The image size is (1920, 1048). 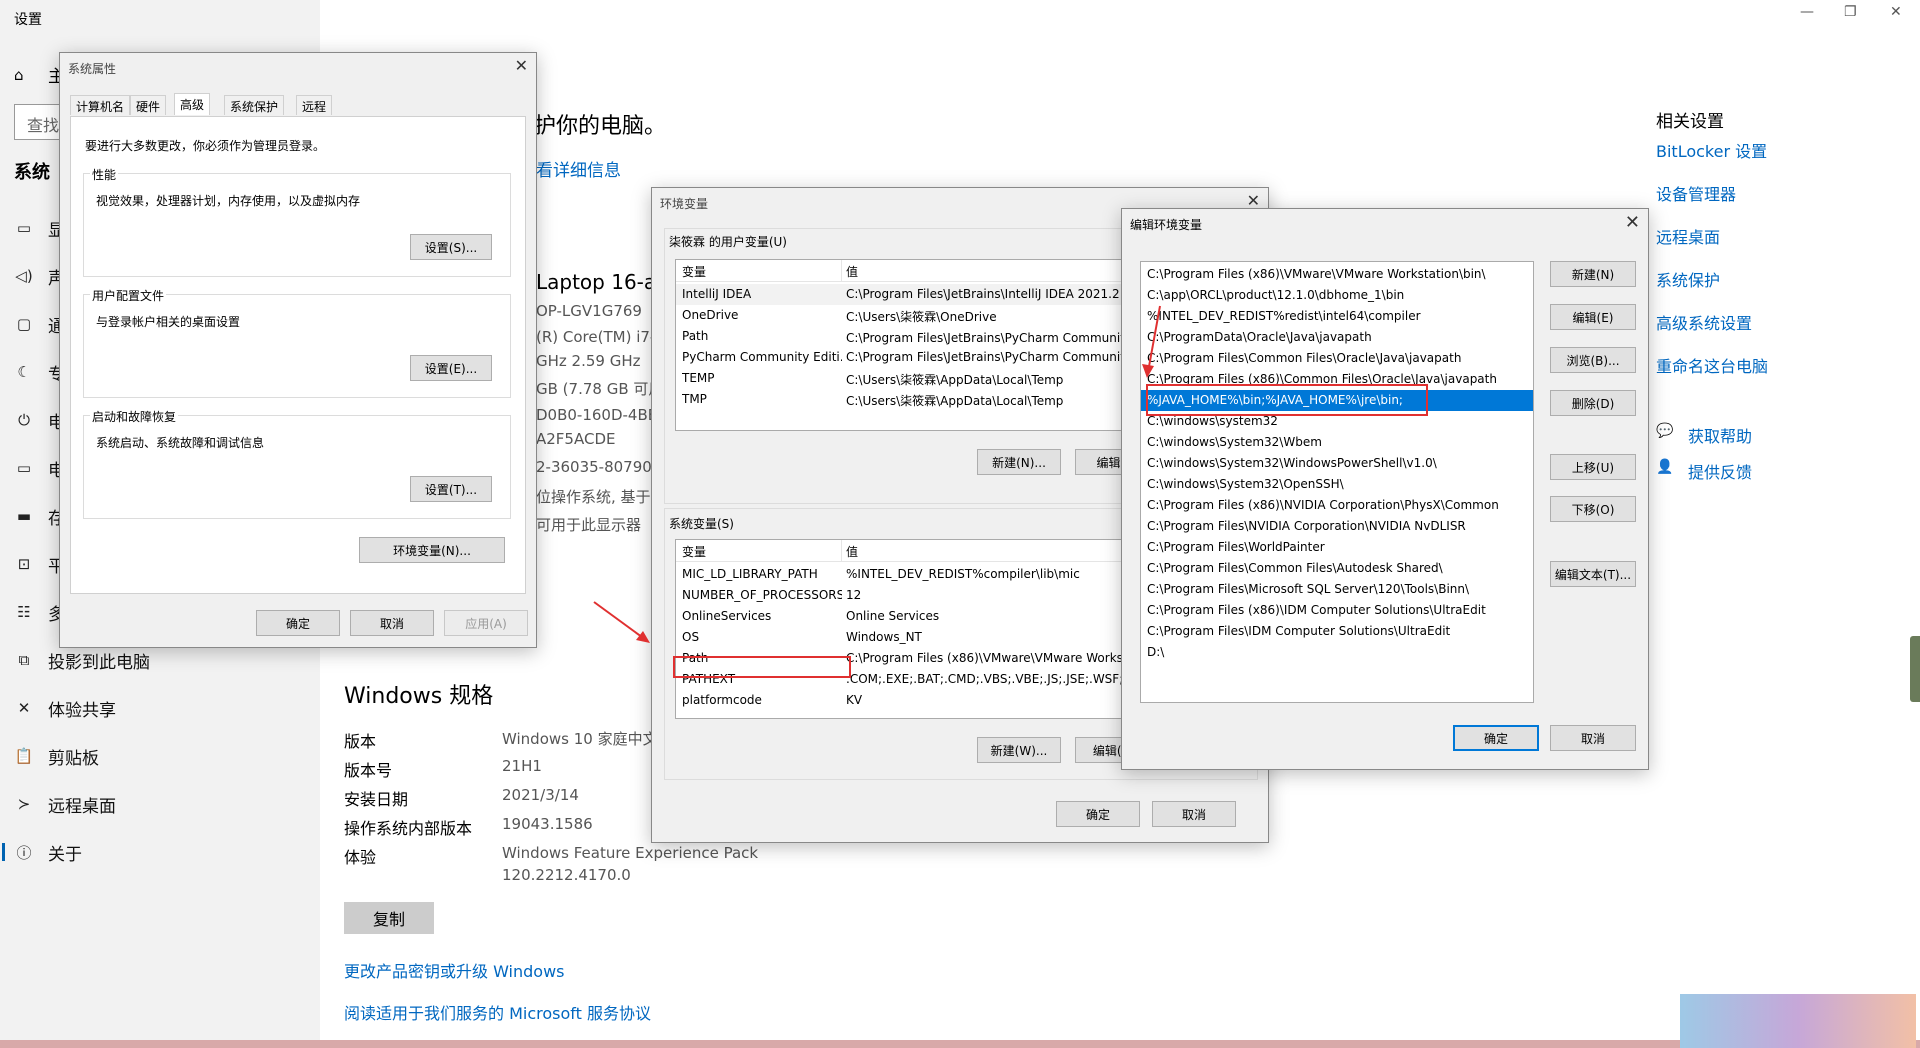 What do you see at coordinates (960, 1044) in the screenshot?
I see `wallpaper-strip` at bounding box center [960, 1044].